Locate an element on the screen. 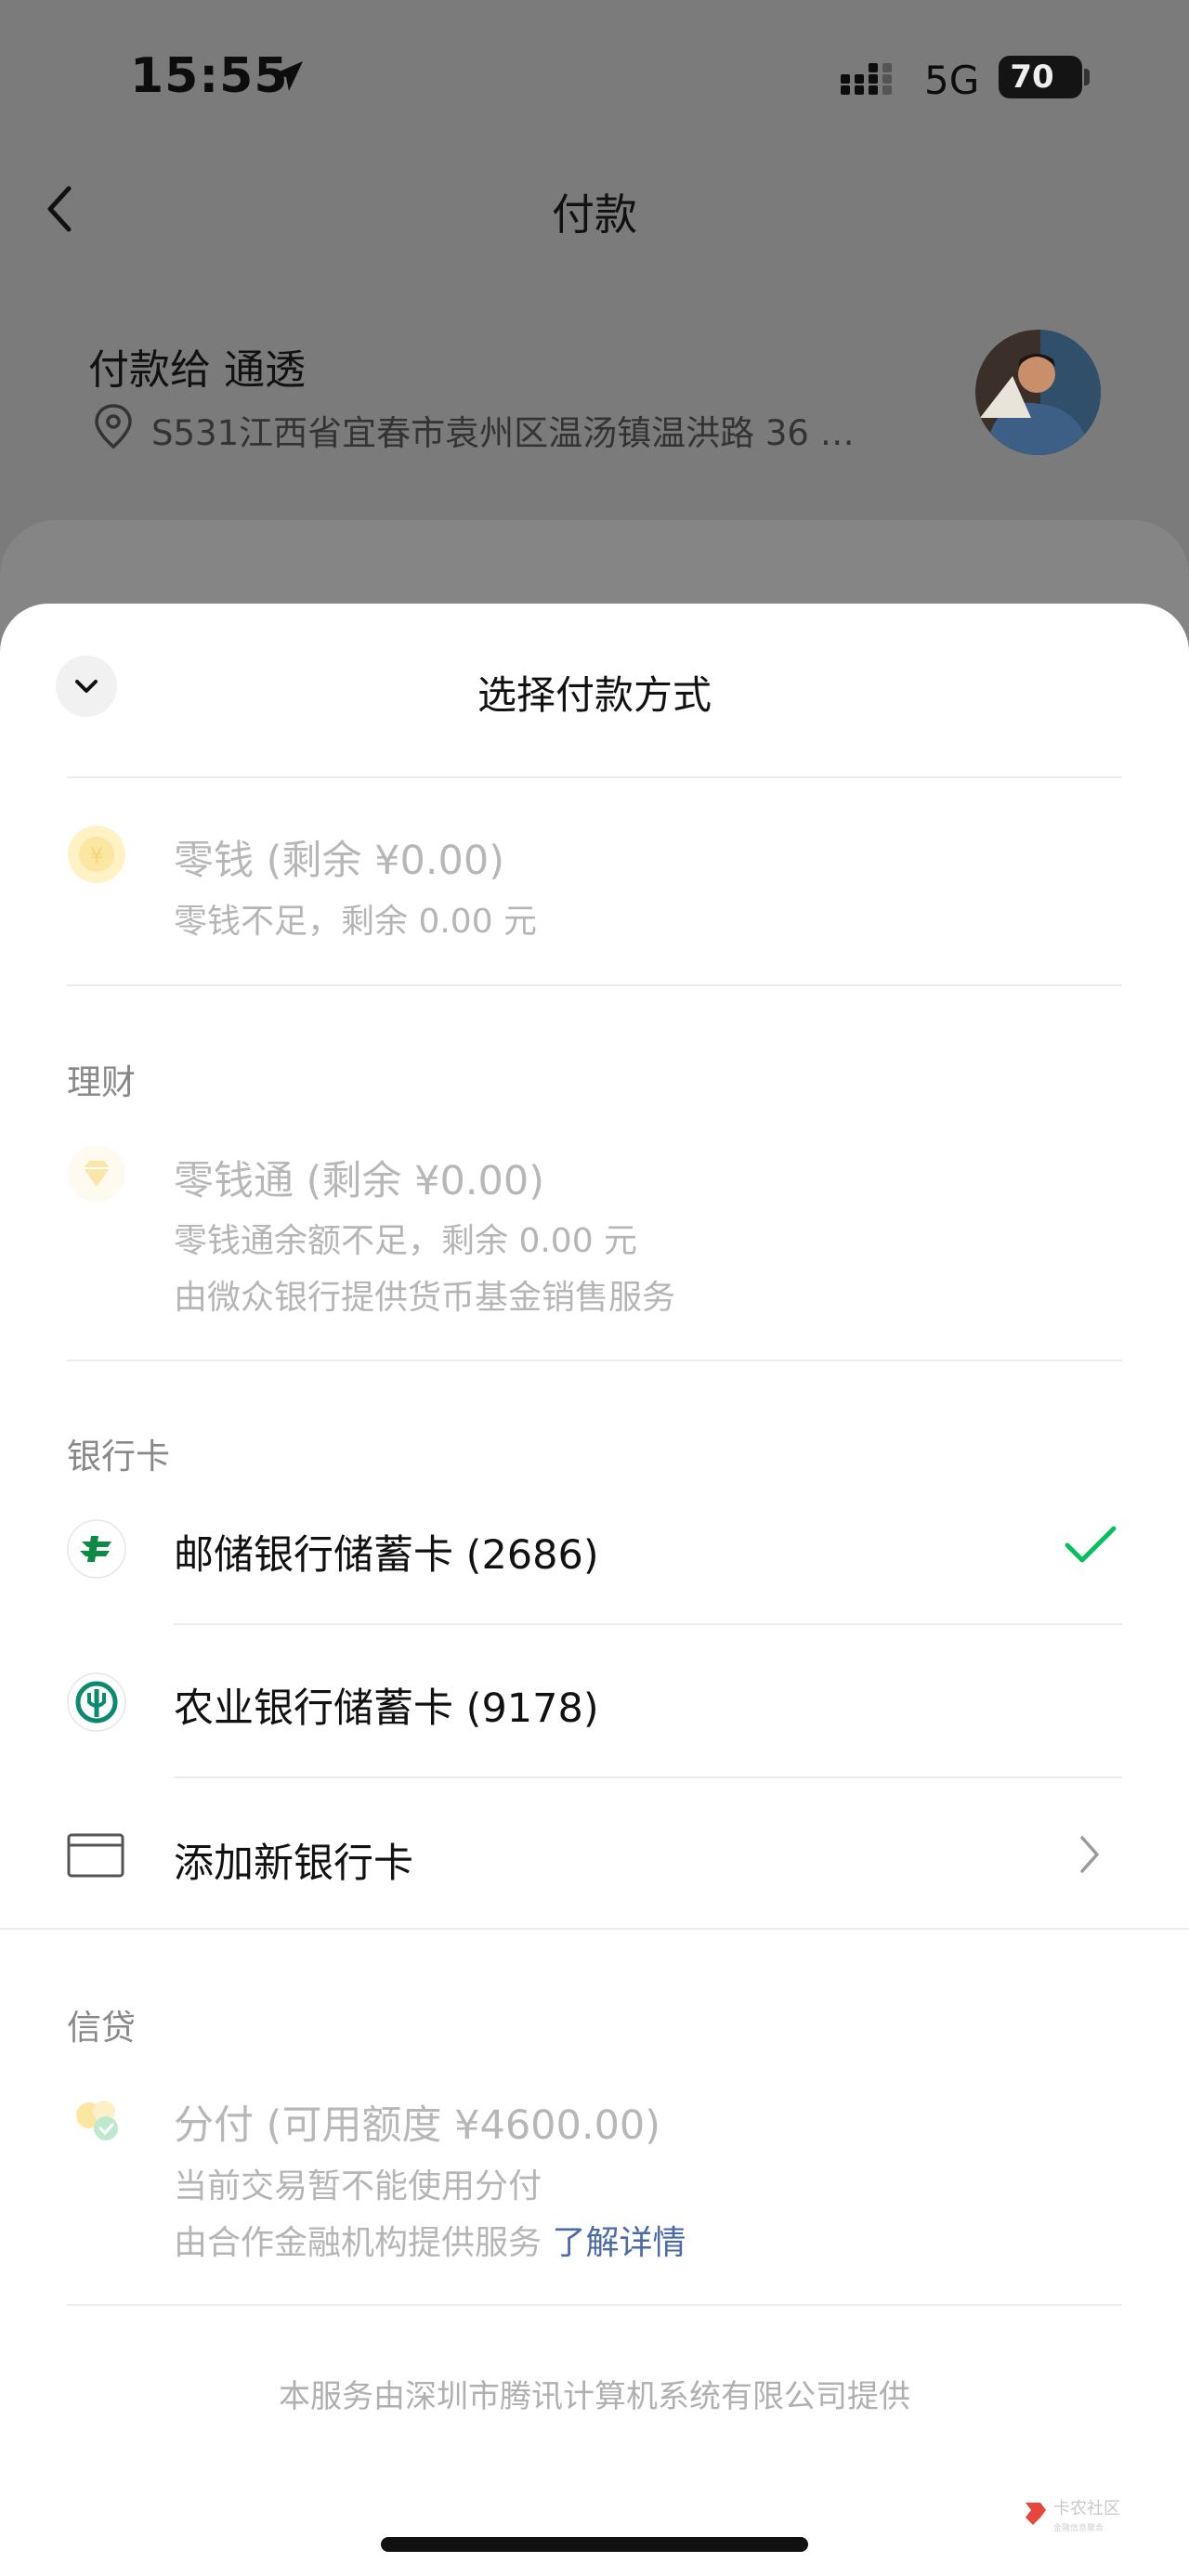  diamond-icon is located at coordinates (97, 1174).